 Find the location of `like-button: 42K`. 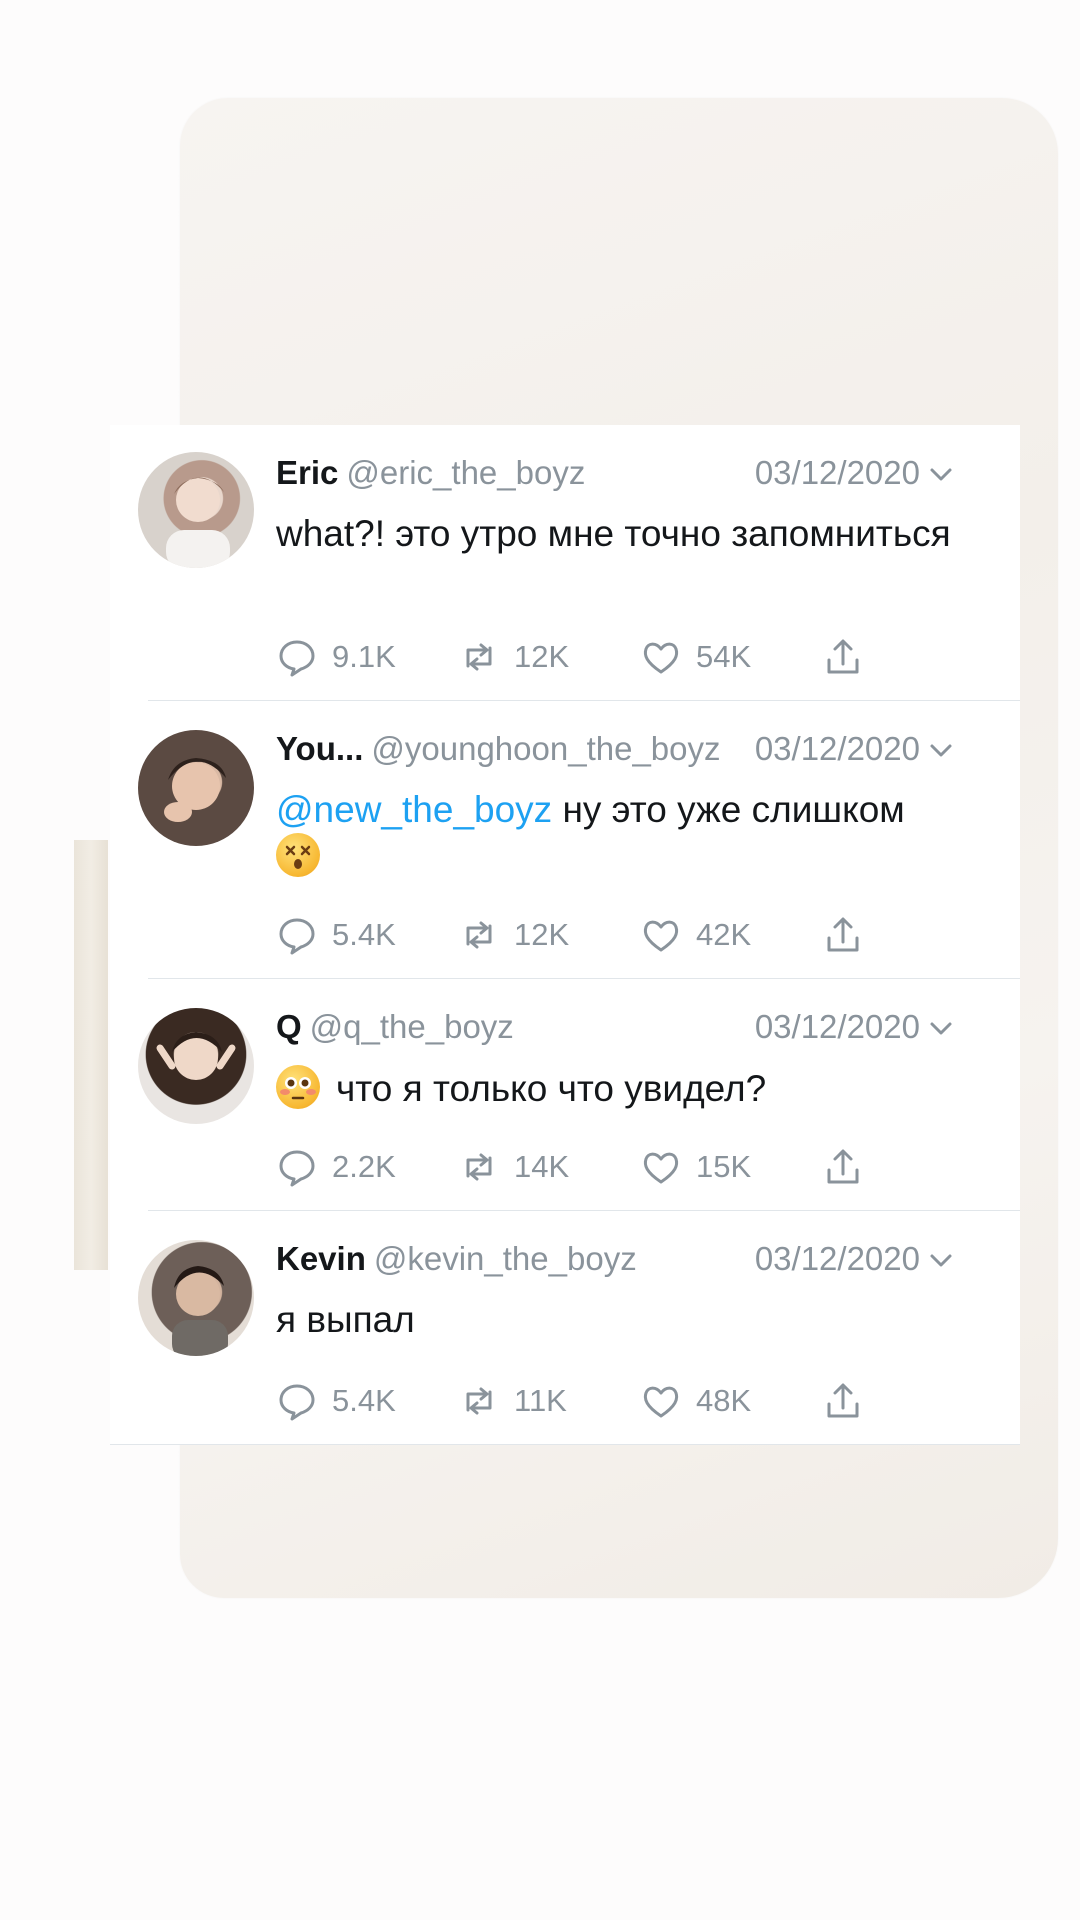

like-button: 42K is located at coordinates (695, 935).